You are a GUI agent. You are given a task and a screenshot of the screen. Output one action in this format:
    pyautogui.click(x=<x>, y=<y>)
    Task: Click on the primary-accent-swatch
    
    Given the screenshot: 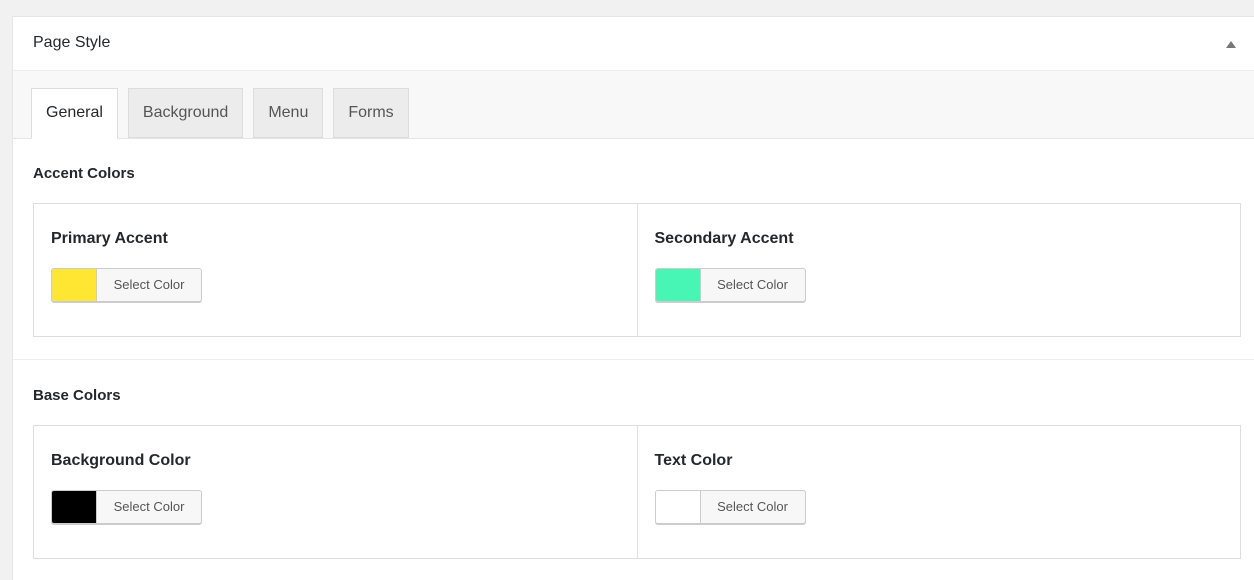 What is the action you would take?
    pyautogui.click(x=74, y=285)
    